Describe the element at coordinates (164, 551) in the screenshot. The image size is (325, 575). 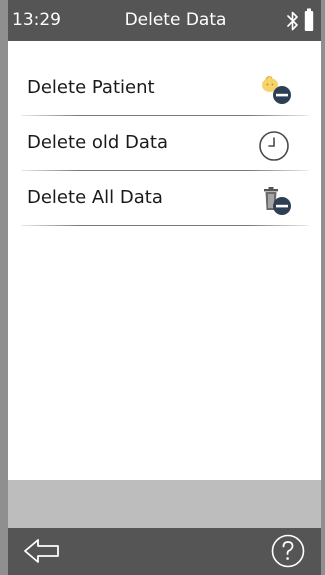
I see `nav-bar` at that location.